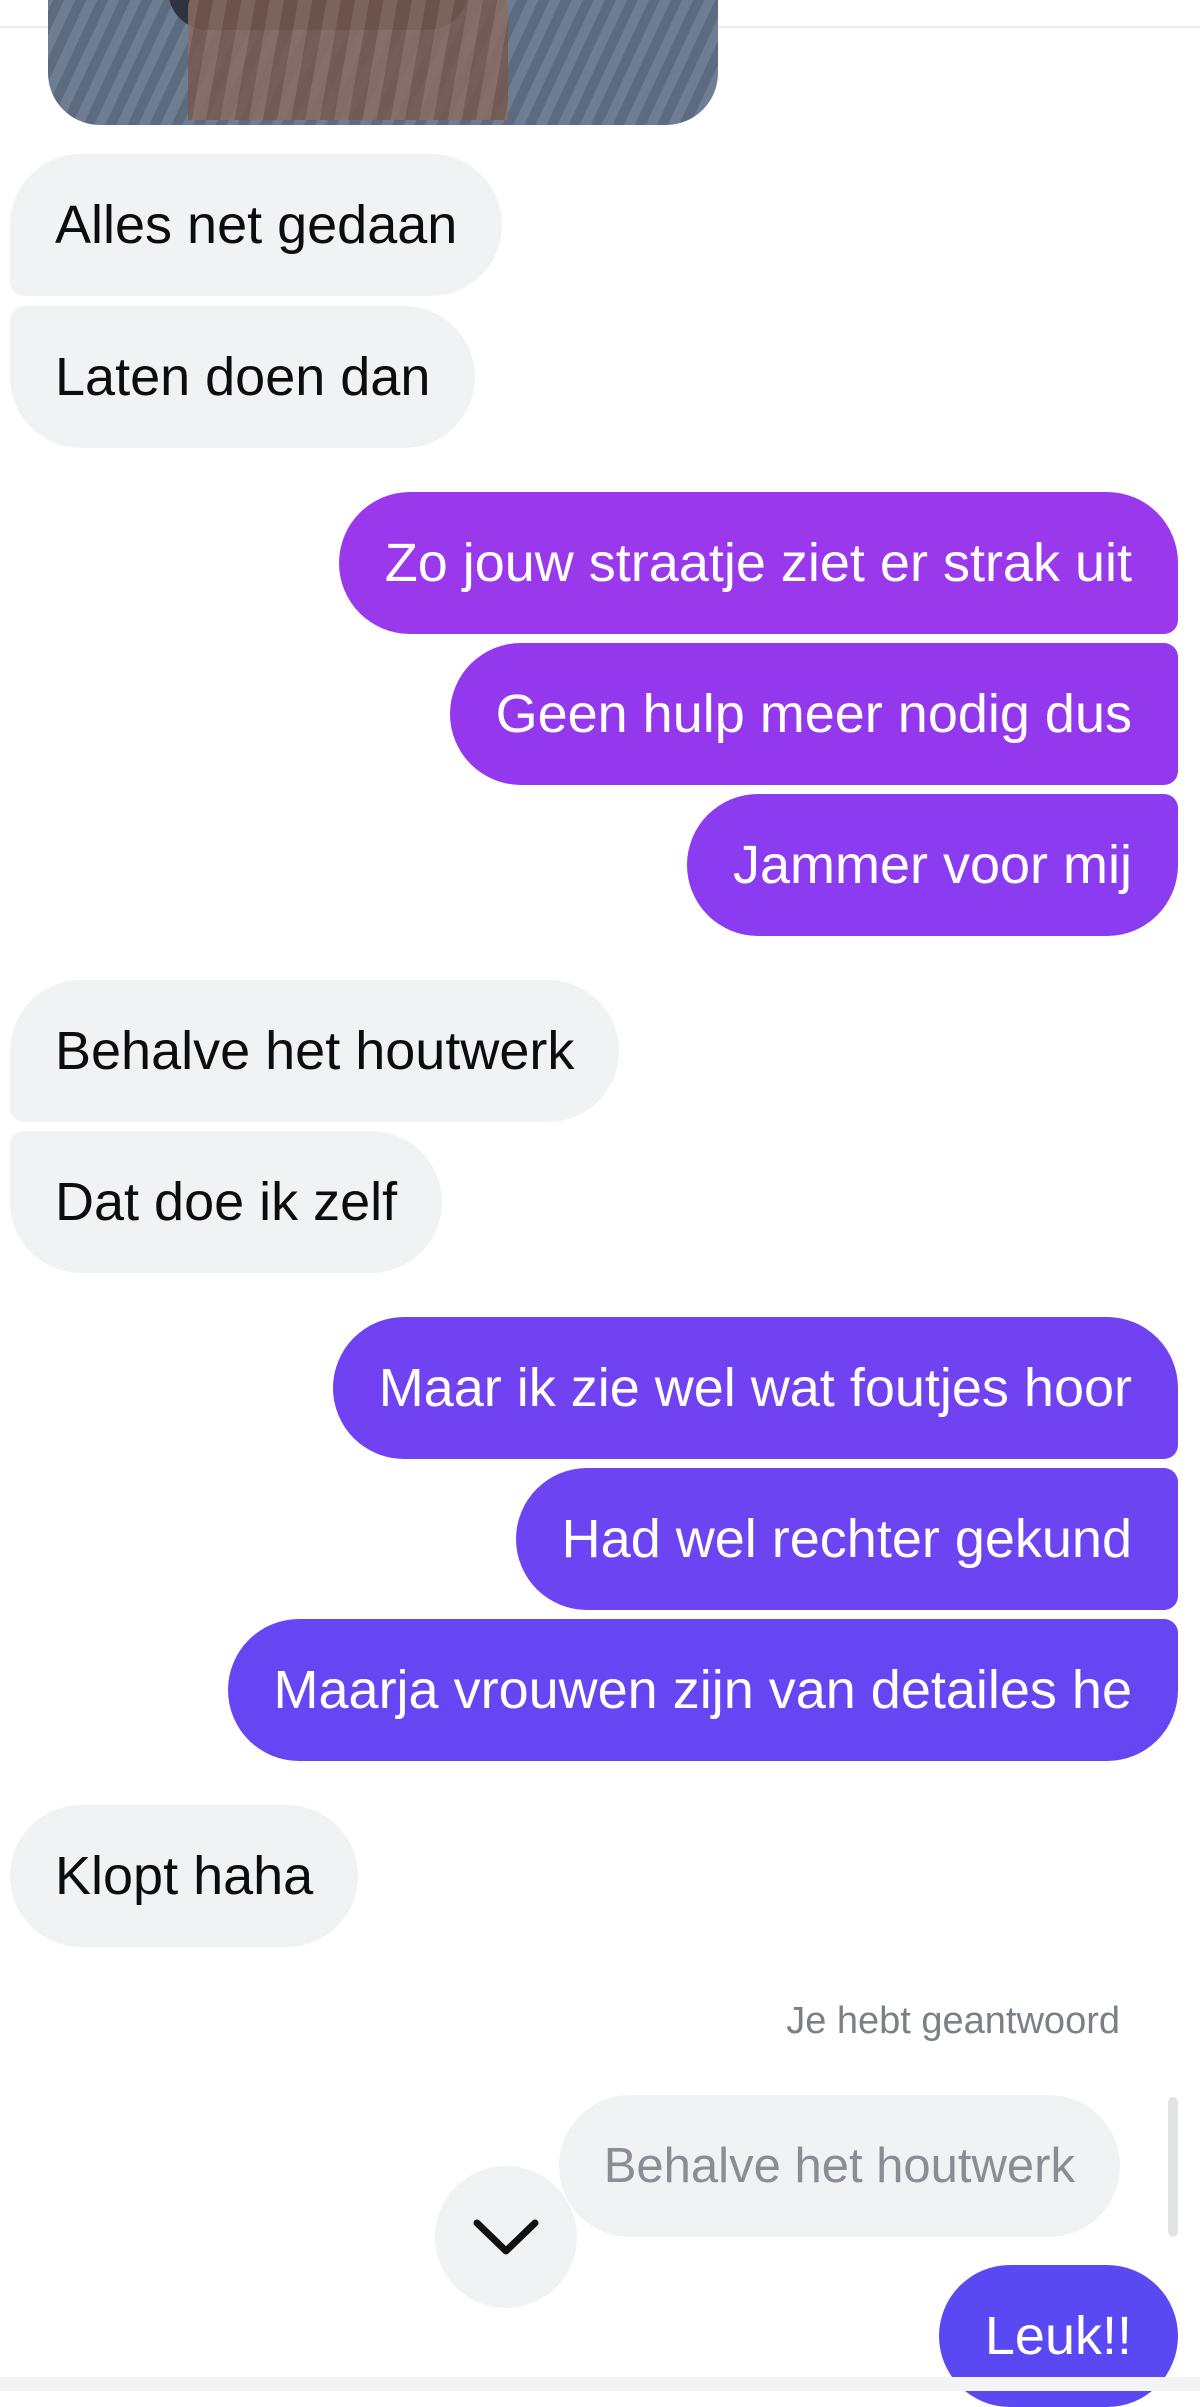 Image resolution: width=1200 pixels, height=2407 pixels. I want to click on outgoing-message: Maarja vrouwen zijn van detailes he, so click(702, 1690).